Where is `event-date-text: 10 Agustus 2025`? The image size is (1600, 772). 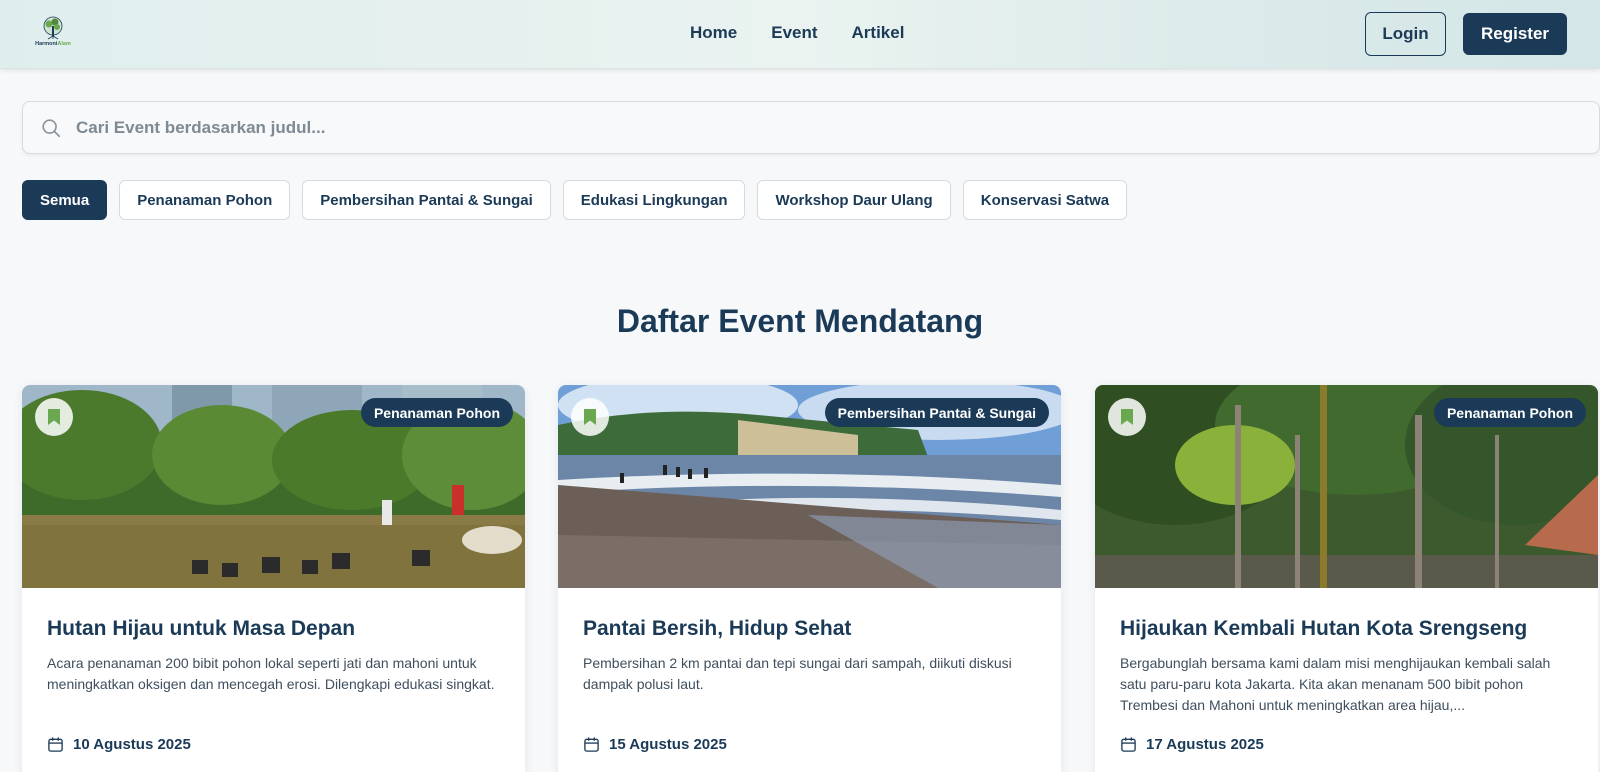 event-date-text: 10 Agustus 2025 is located at coordinates (132, 745).